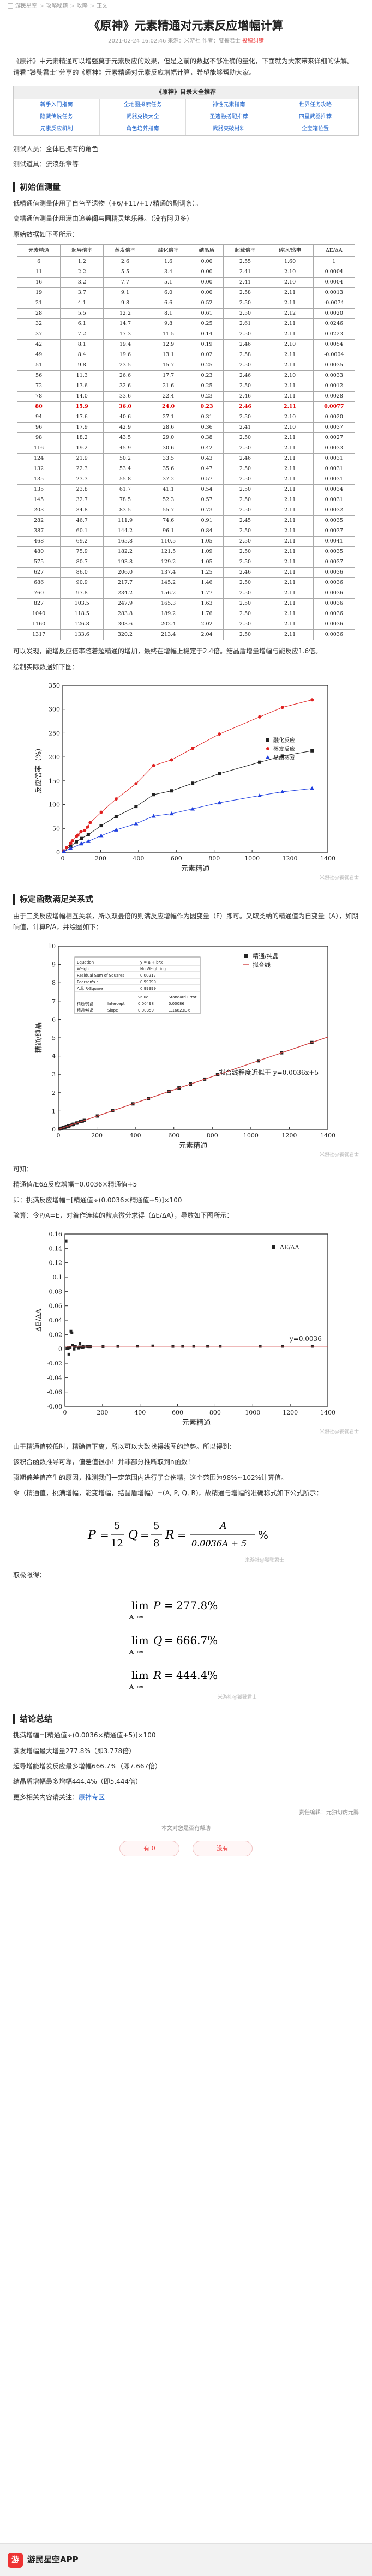  Describe the element at coordinates (206, 552) in the screenshot. I see `table-cell: 1.09` at that location.